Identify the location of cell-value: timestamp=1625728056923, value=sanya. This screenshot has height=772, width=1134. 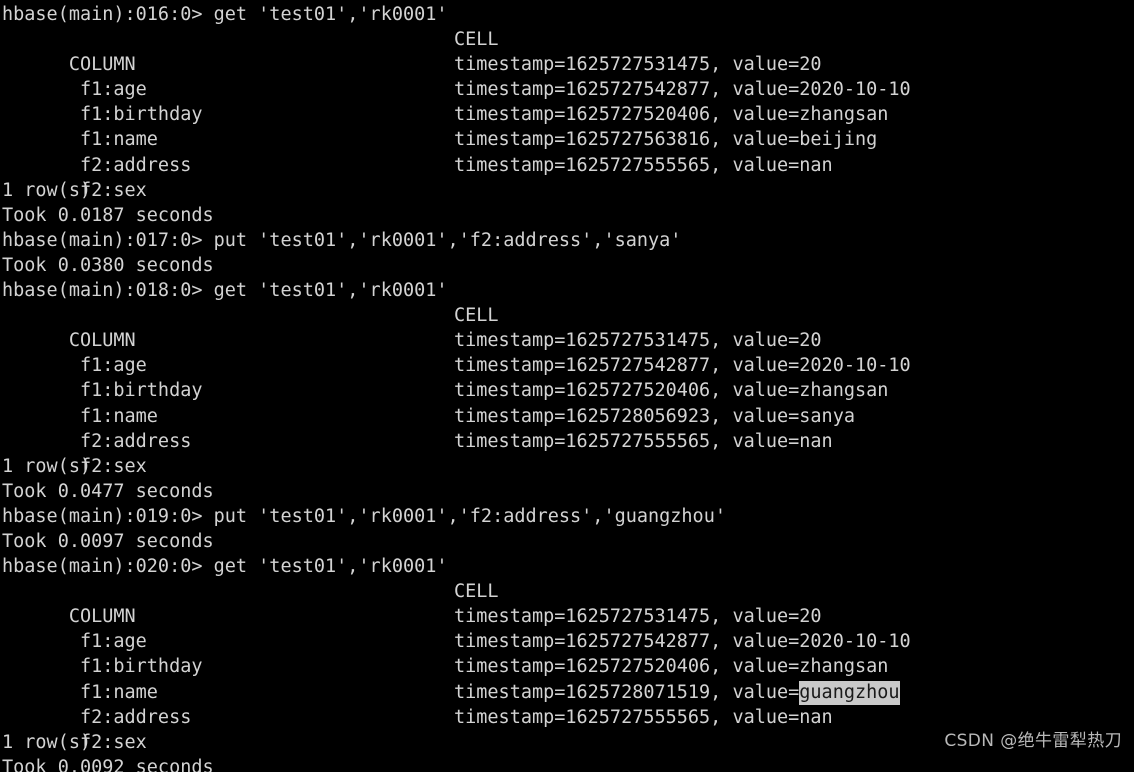
(654, 416).